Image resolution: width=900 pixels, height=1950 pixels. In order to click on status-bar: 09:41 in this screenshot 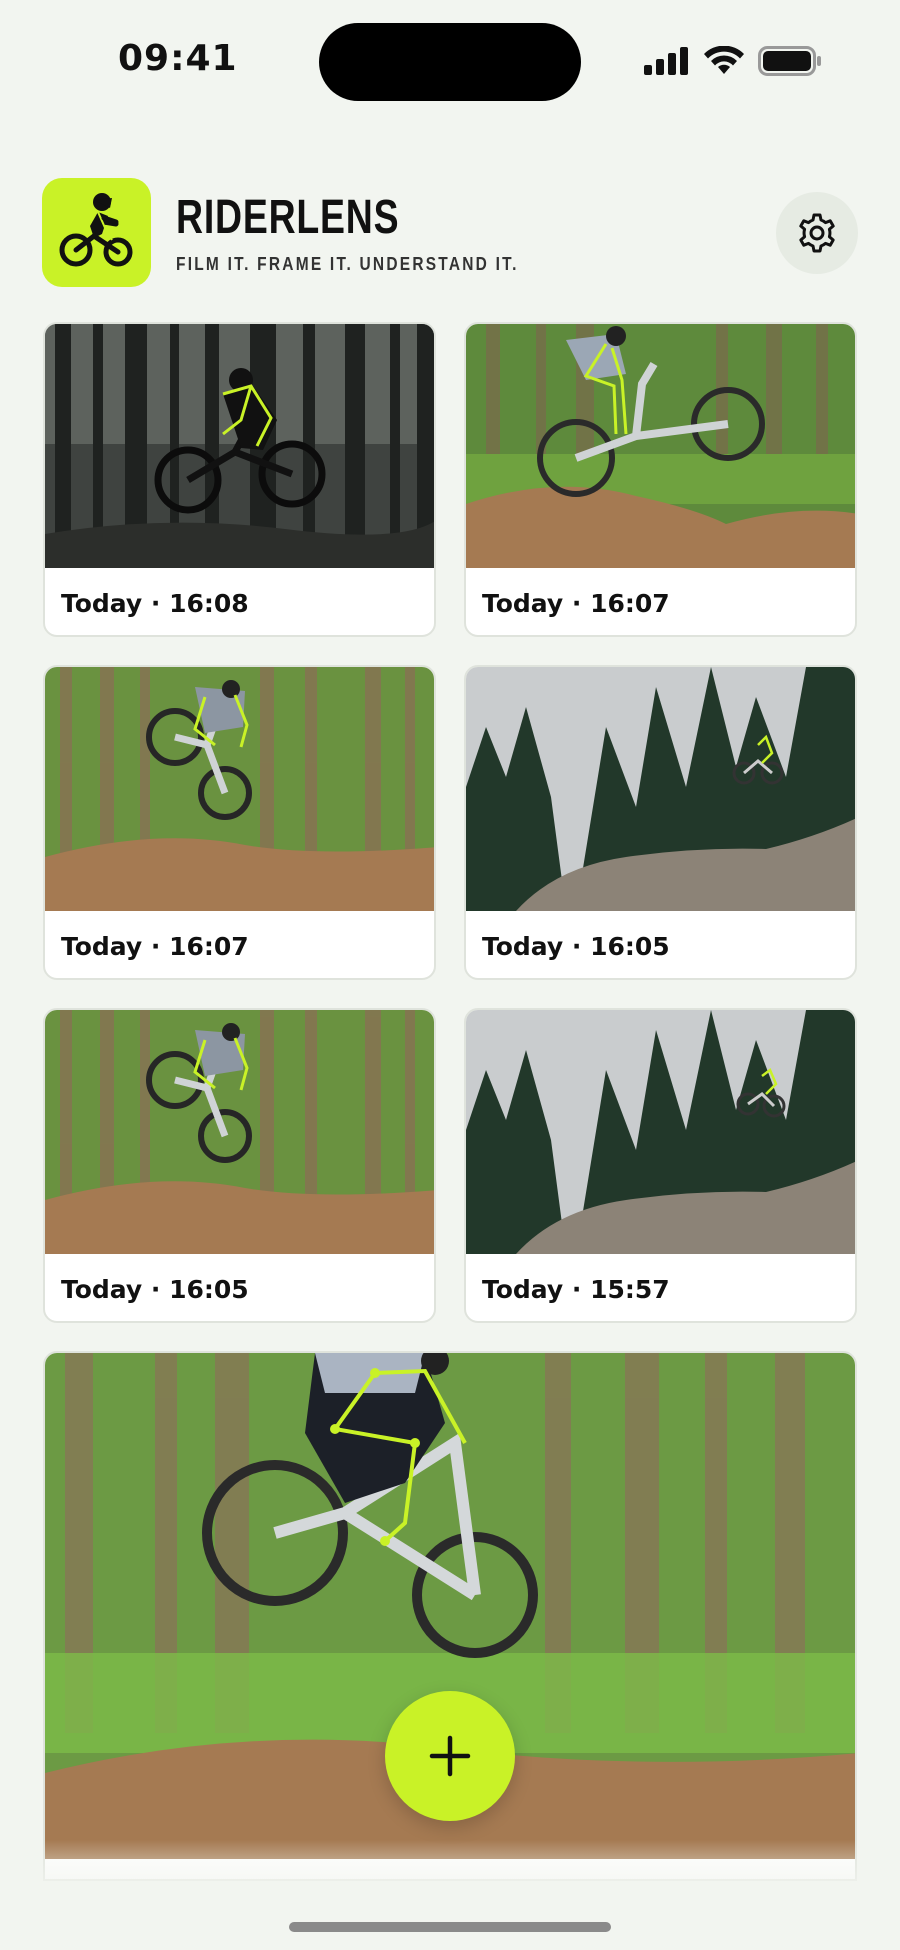, I will do `click(450, 60)`.